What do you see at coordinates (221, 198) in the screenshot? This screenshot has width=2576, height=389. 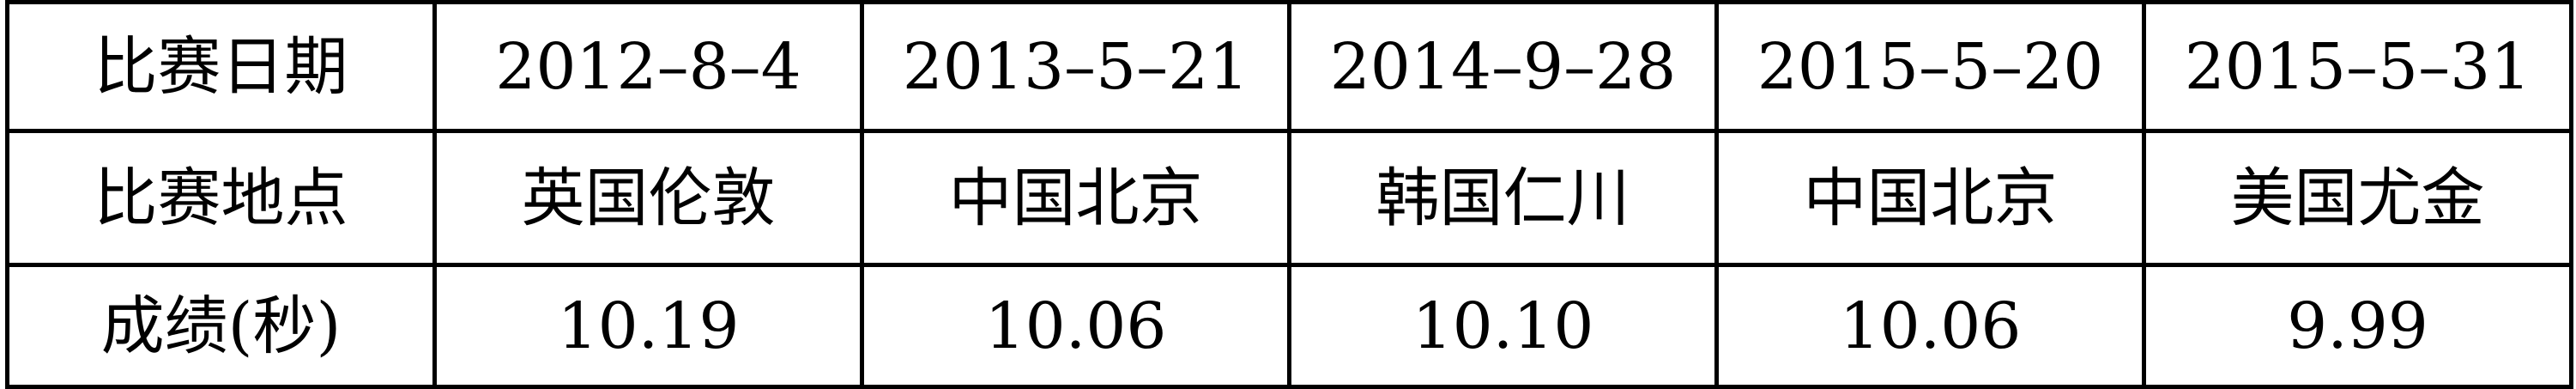 I see `row-header-location: 比赛地点` at bounding box center [221, 198].